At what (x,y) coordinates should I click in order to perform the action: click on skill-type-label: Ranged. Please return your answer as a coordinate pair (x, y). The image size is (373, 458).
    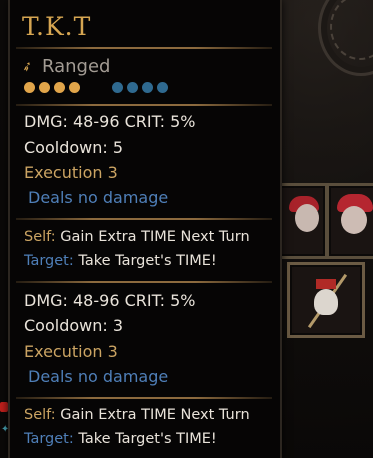
    Looking at the image, I should click on (76, 66).